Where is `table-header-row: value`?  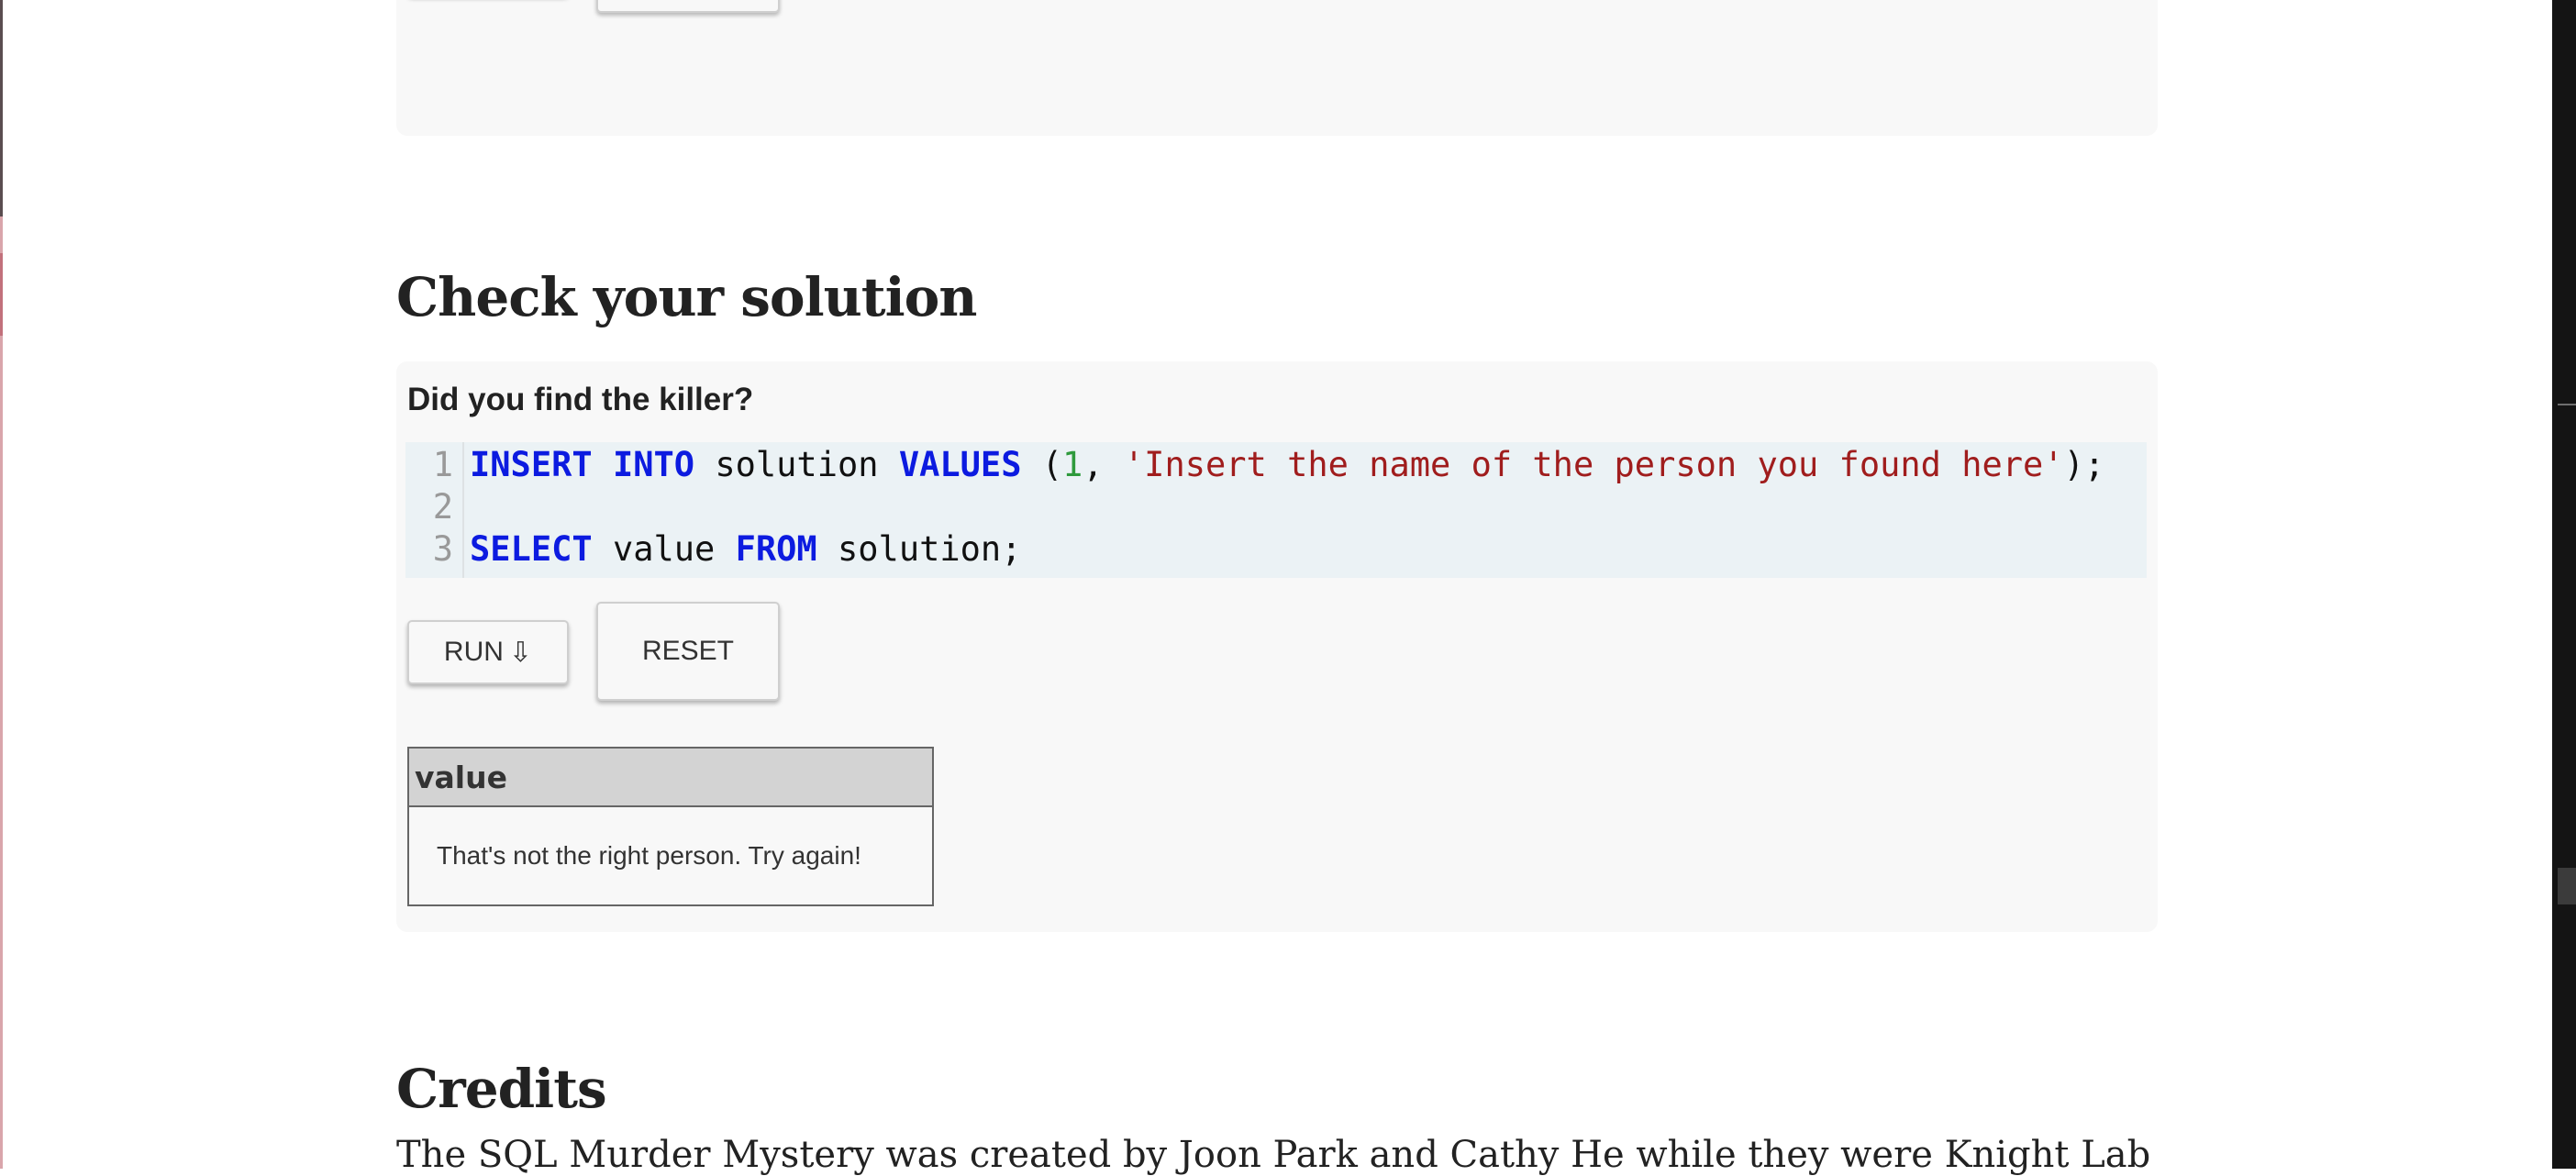 table-header-row: value is located at coordinates (670, 777).